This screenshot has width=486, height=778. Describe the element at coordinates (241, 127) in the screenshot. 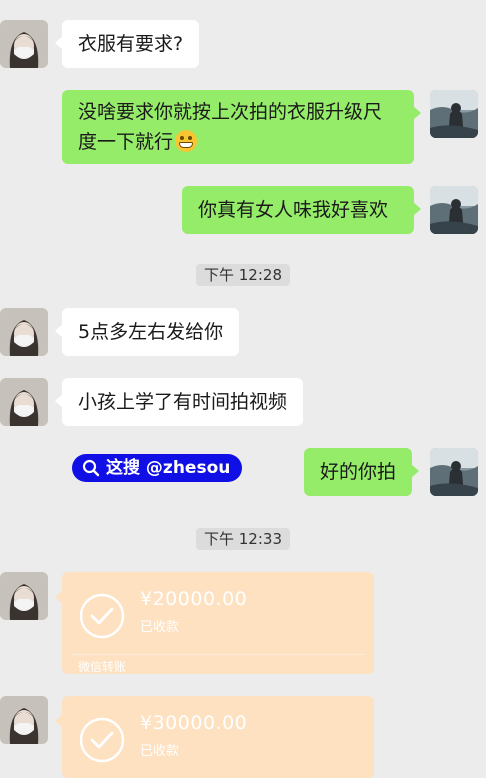

I see `message-bubble: 没啥要求你就按上次拍的衣服升级尺 度一下就行` at that location.